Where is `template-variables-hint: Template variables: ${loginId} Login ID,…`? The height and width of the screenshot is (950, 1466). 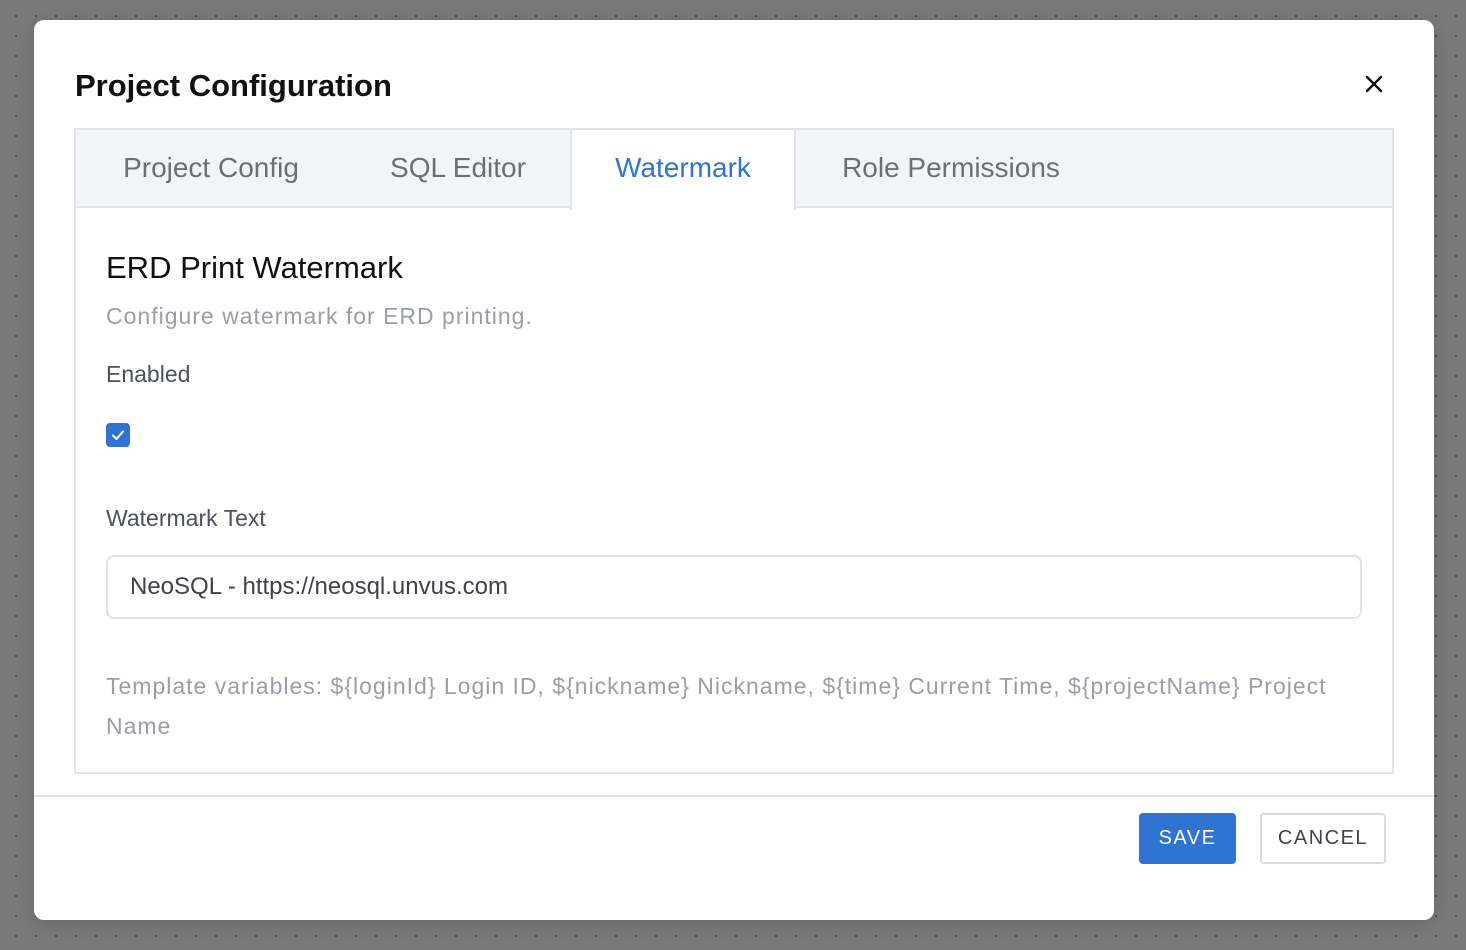
template-variables-hint: Template variables: ${loginId} Login ID,… is located at coordinates (716, 706).